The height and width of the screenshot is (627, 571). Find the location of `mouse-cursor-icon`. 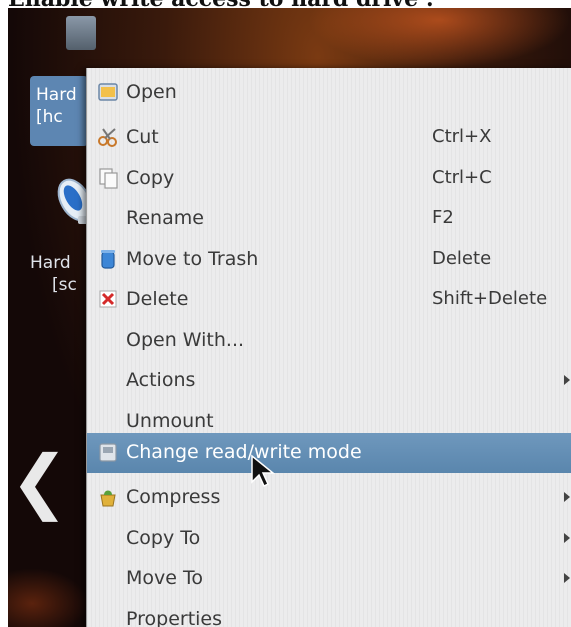

mouse-cursor-icon is located at coordinates (263, 471).